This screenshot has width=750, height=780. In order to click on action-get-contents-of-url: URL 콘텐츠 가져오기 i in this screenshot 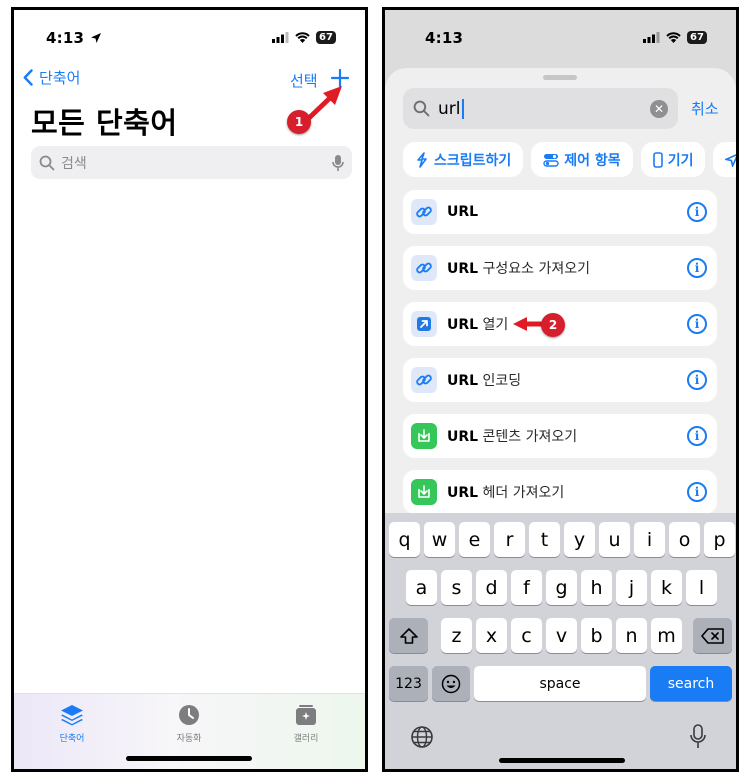, I will do `click(560, 436)`.